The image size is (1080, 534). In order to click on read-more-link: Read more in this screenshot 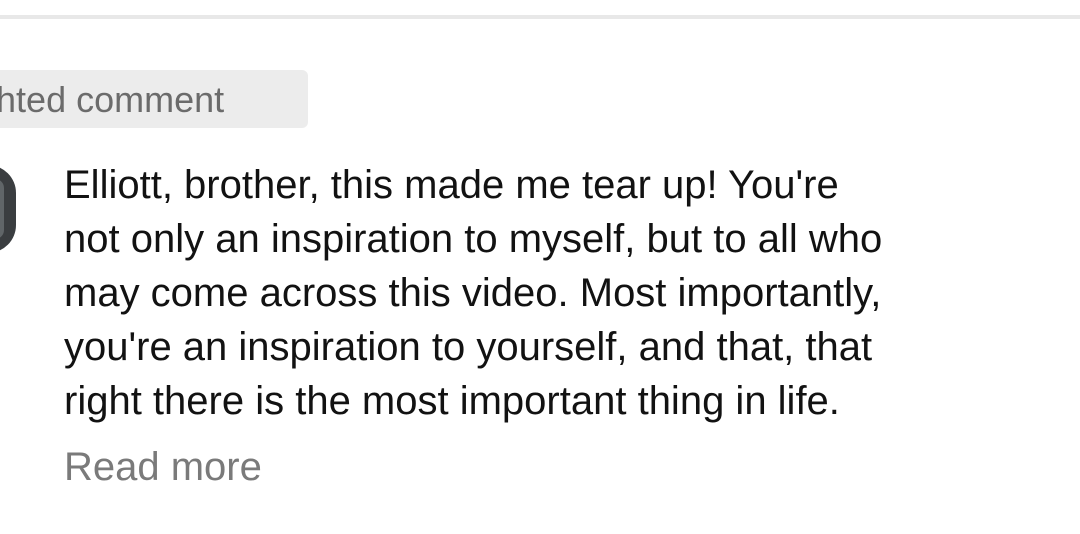, I will do `click(163, 467)`.